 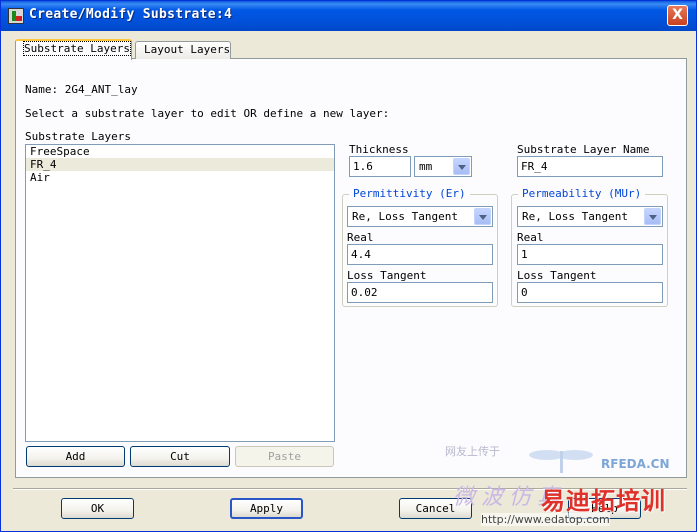 What do you see at coordinates (561, 461) in the screenshot?
I see `dragonfly-icon` at bounding box center [561, 461].